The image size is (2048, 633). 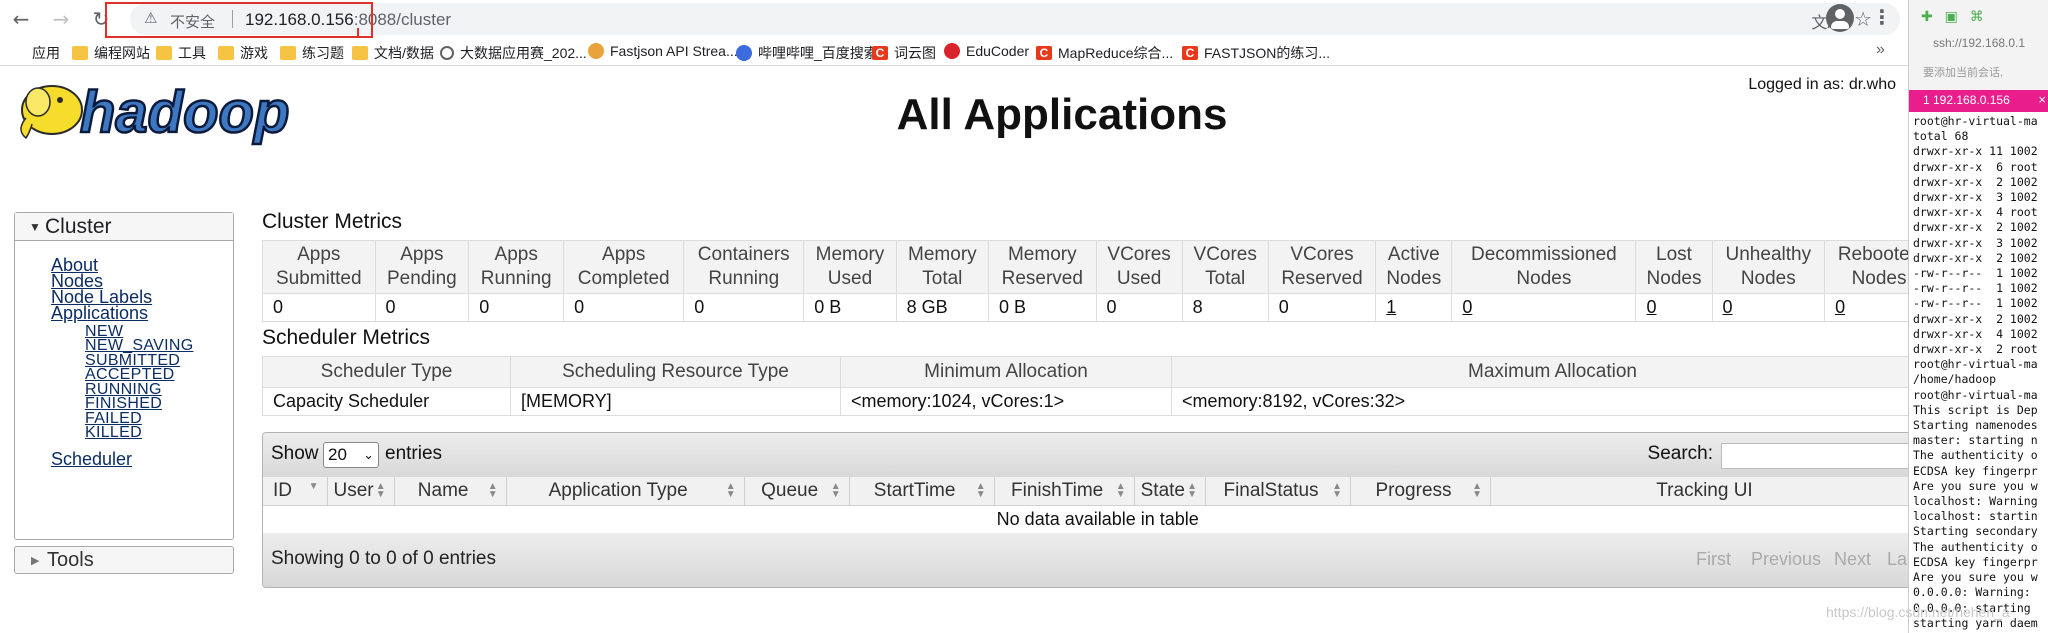 I want to click on nav-link-applications: Applications, so click(x=99, y=313).